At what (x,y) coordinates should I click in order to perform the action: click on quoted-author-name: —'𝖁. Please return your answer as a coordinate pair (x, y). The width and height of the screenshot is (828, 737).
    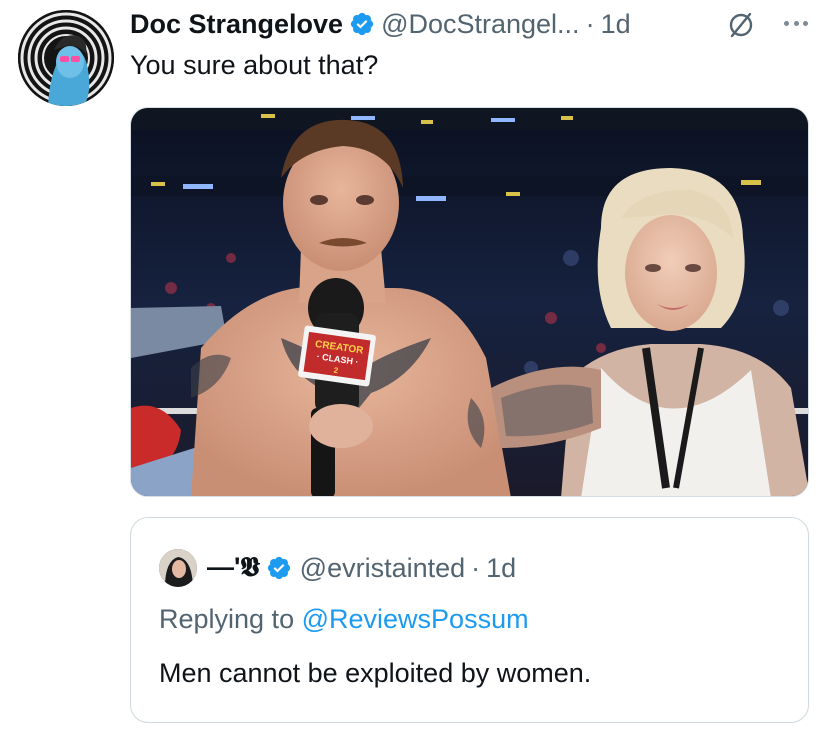
    Looking at the image, I should click on (233, 568).